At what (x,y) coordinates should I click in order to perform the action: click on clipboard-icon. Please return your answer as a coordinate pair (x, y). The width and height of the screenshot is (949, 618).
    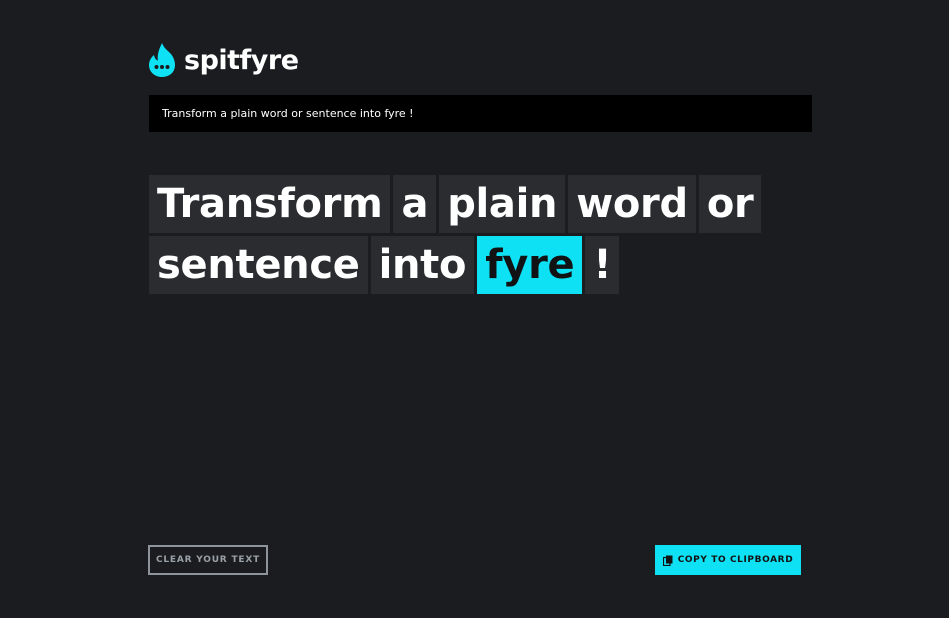
    Looking at the image, I should click on (667, 560).